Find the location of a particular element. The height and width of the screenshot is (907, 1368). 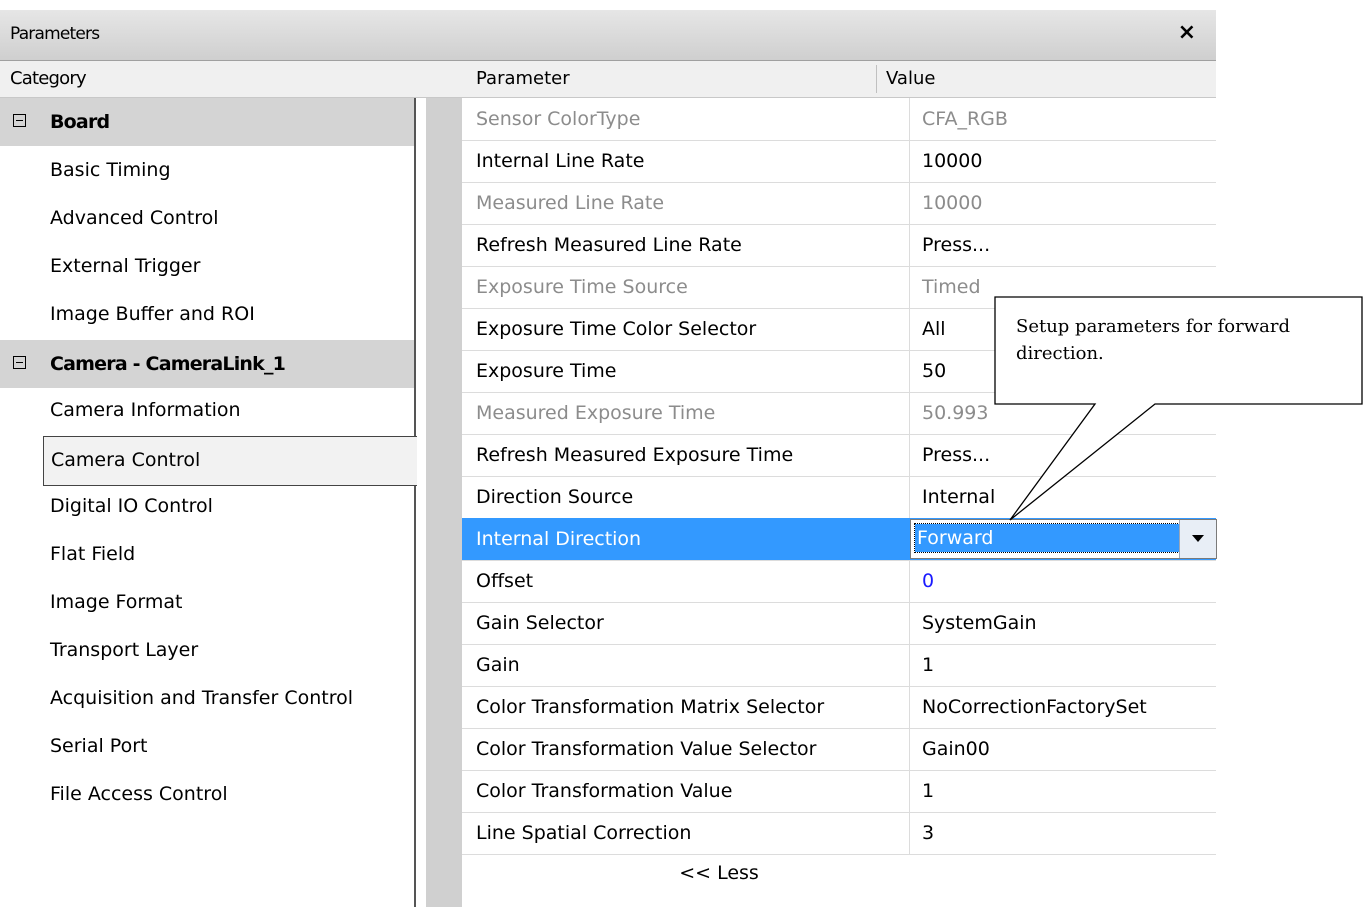

param-row-selected: Internal Direction Forward is located at coordinates (839, 539).